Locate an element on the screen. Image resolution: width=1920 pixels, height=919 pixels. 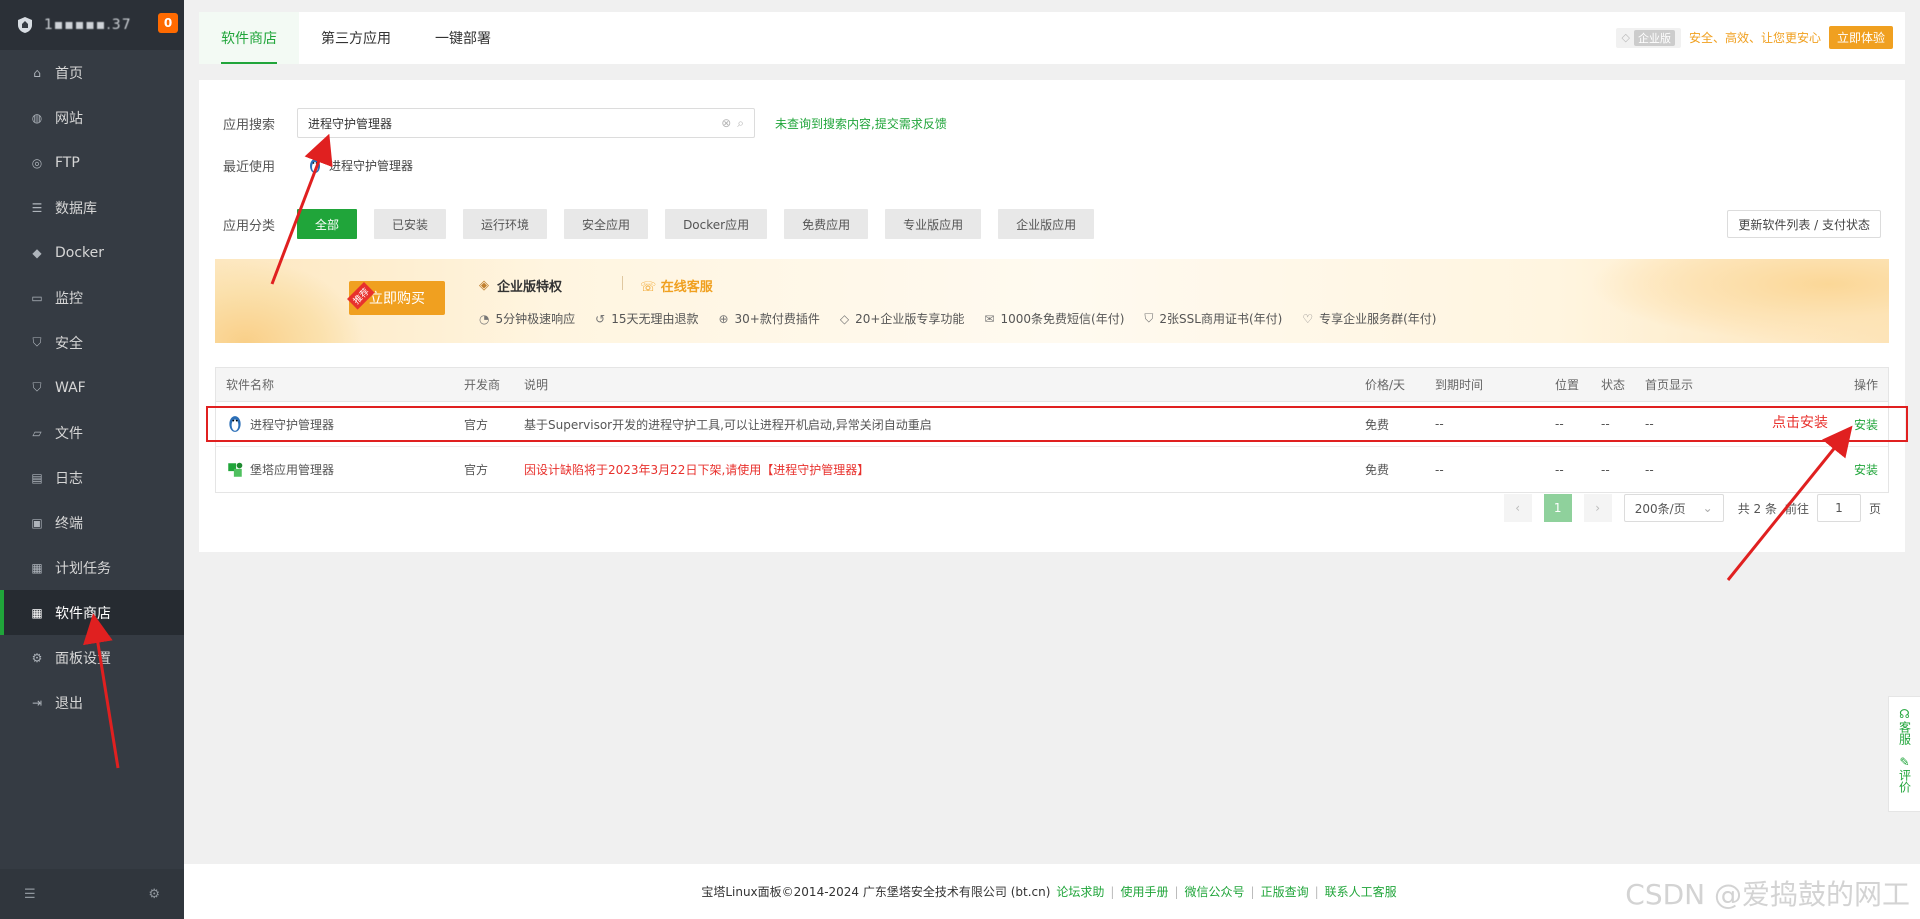
sidebar-item-waf: ⛉ WAF is located at coordinates (92, 387).